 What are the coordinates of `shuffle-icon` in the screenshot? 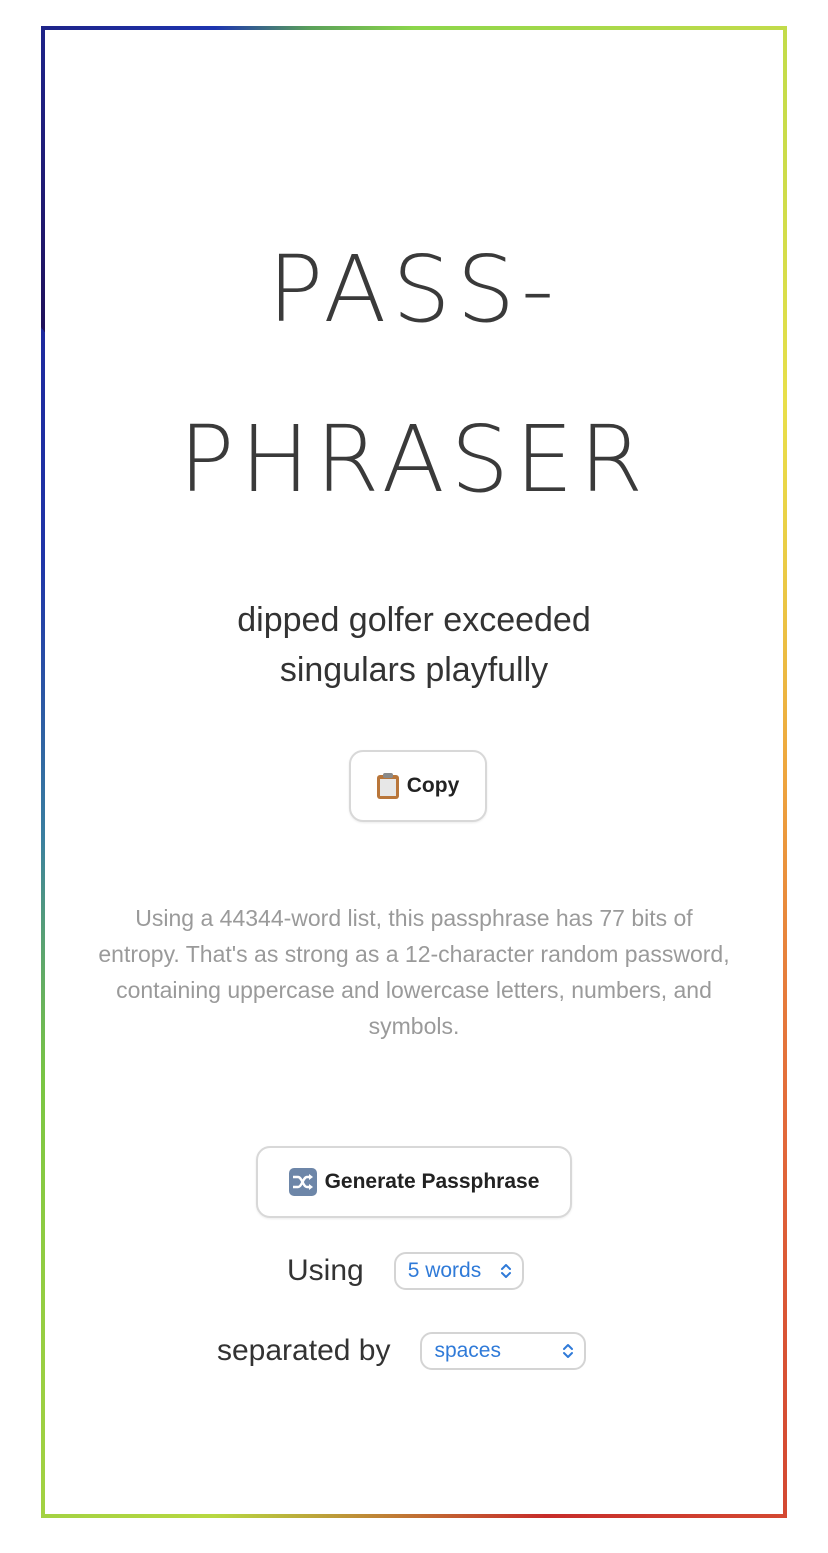 It's located at (302, 1182).